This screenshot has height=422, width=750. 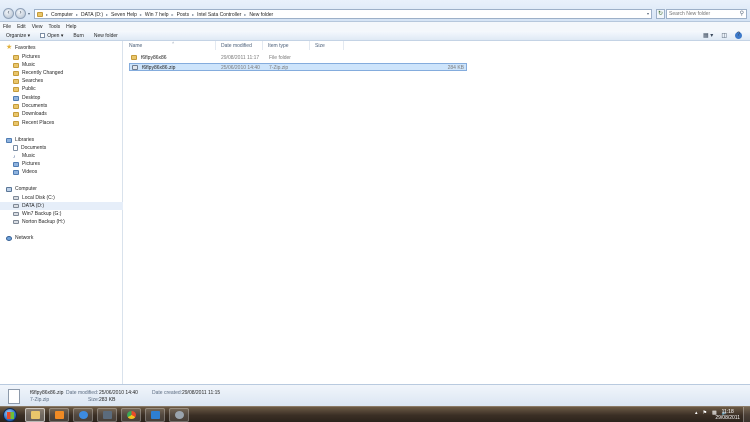 I want to click on search-box: ⚲, so click(x=706, y=14).